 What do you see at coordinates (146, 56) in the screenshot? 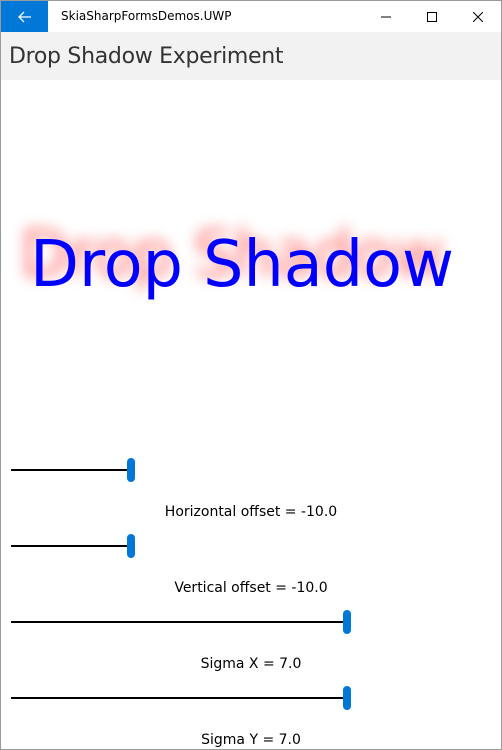
I see `page-title: Drop Shadow Experiment` at bounding box center [146, 56].